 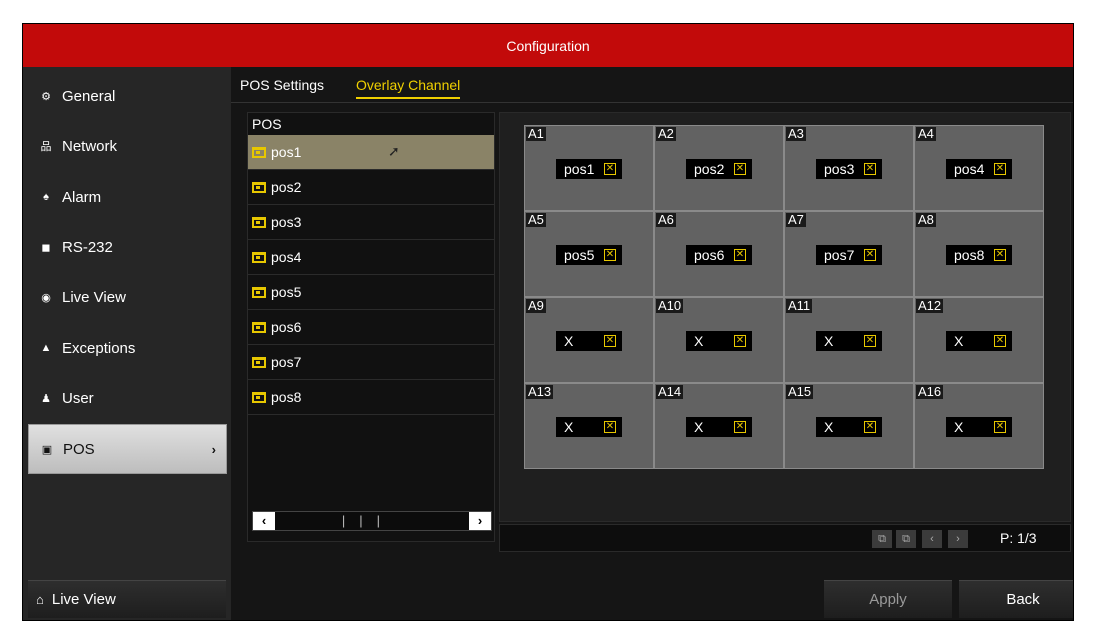 I want to click on pos-assignment-chip: pos4 ✕, so click(x=979, y=169).